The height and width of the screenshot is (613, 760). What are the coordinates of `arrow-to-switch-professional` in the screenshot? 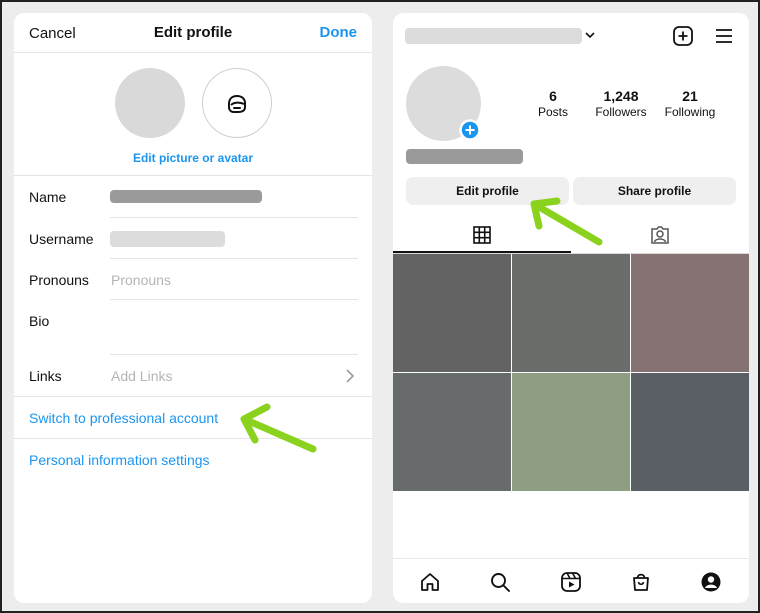 It's located at (278, 428).